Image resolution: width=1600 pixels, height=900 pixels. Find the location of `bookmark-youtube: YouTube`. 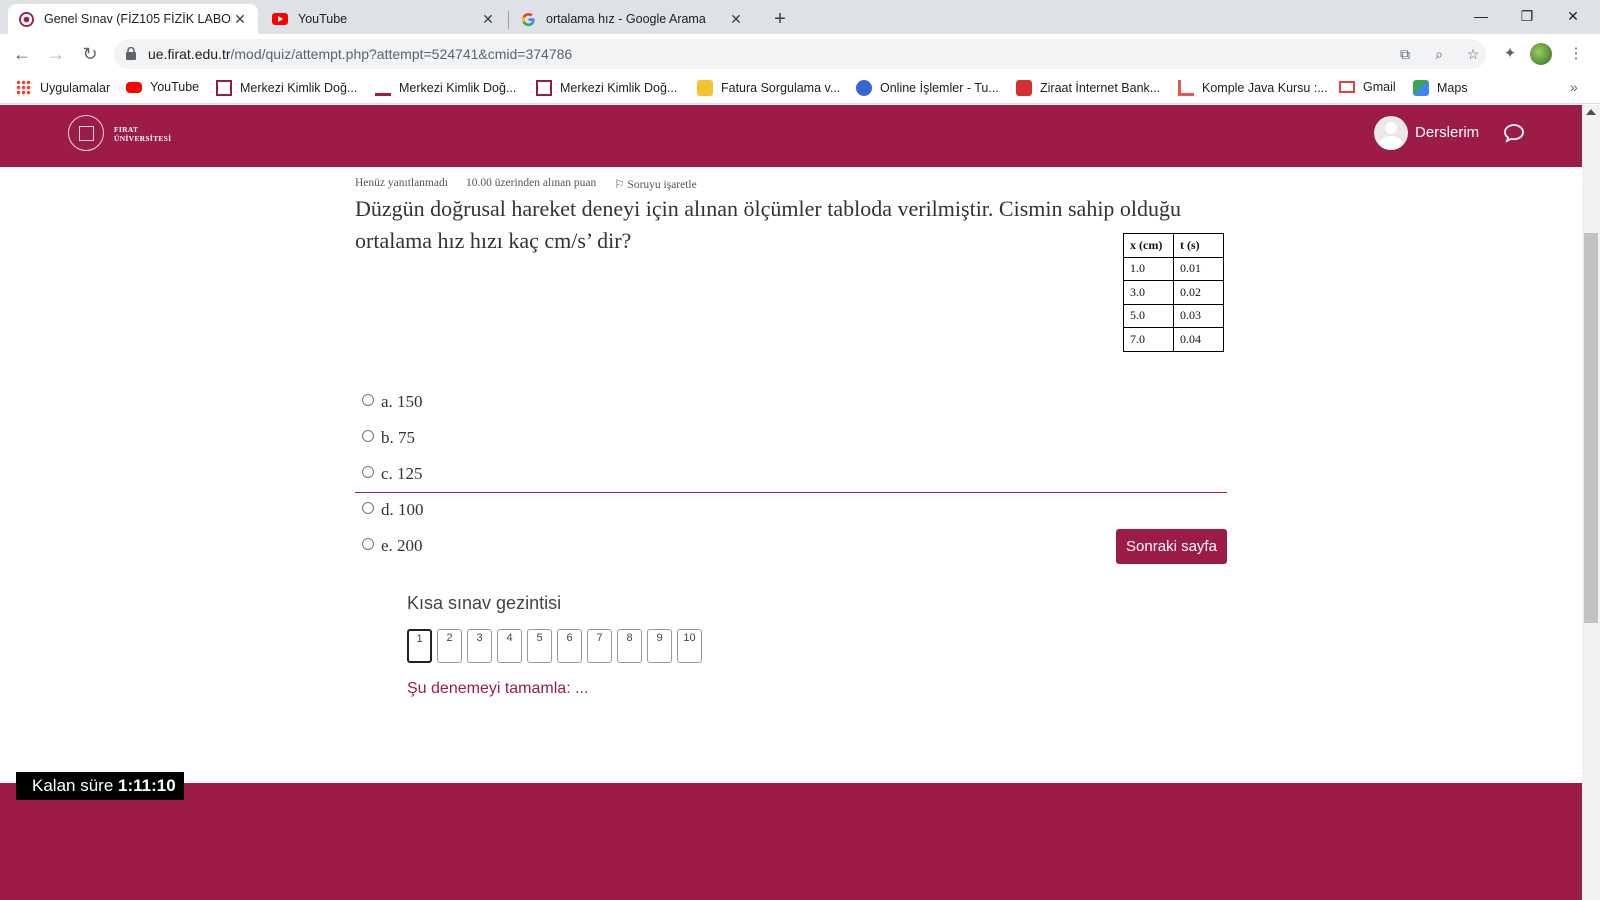

bookmark-youtube: YouTube is located at coordinates (162, 87).